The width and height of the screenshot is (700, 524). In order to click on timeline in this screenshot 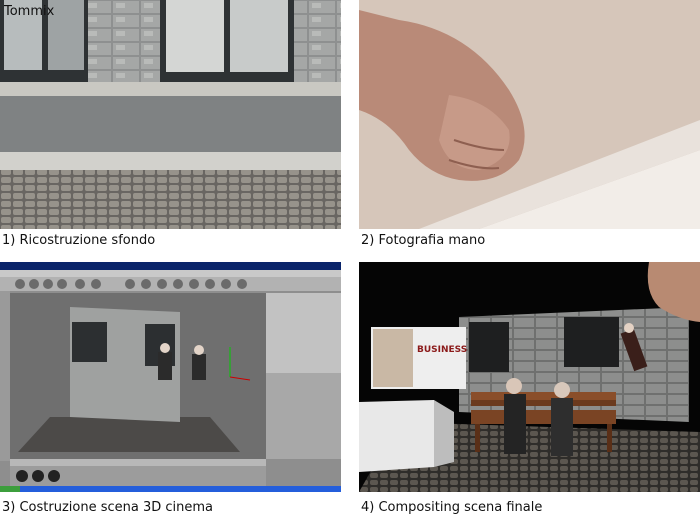, I will do `click(138, 462)`.